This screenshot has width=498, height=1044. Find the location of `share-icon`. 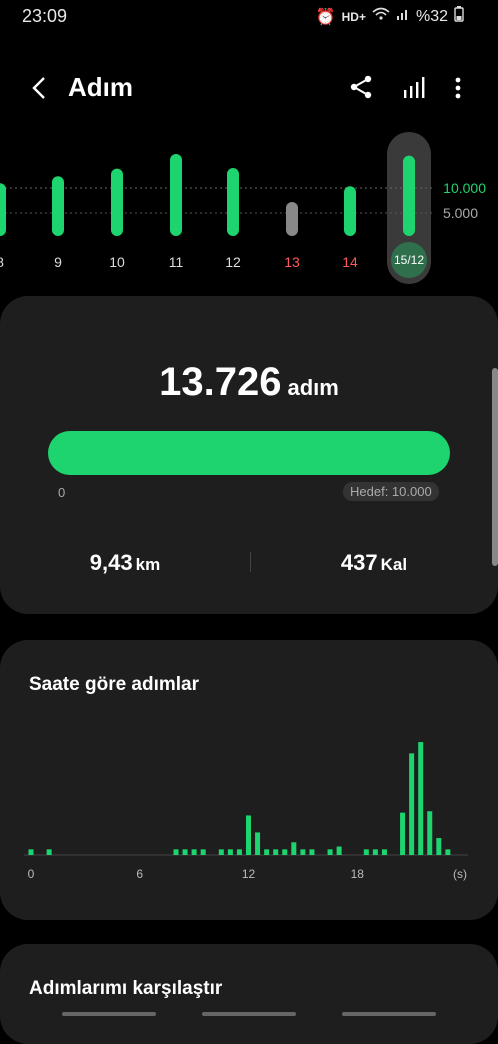

share-icon is located at coordinates (361, 87).